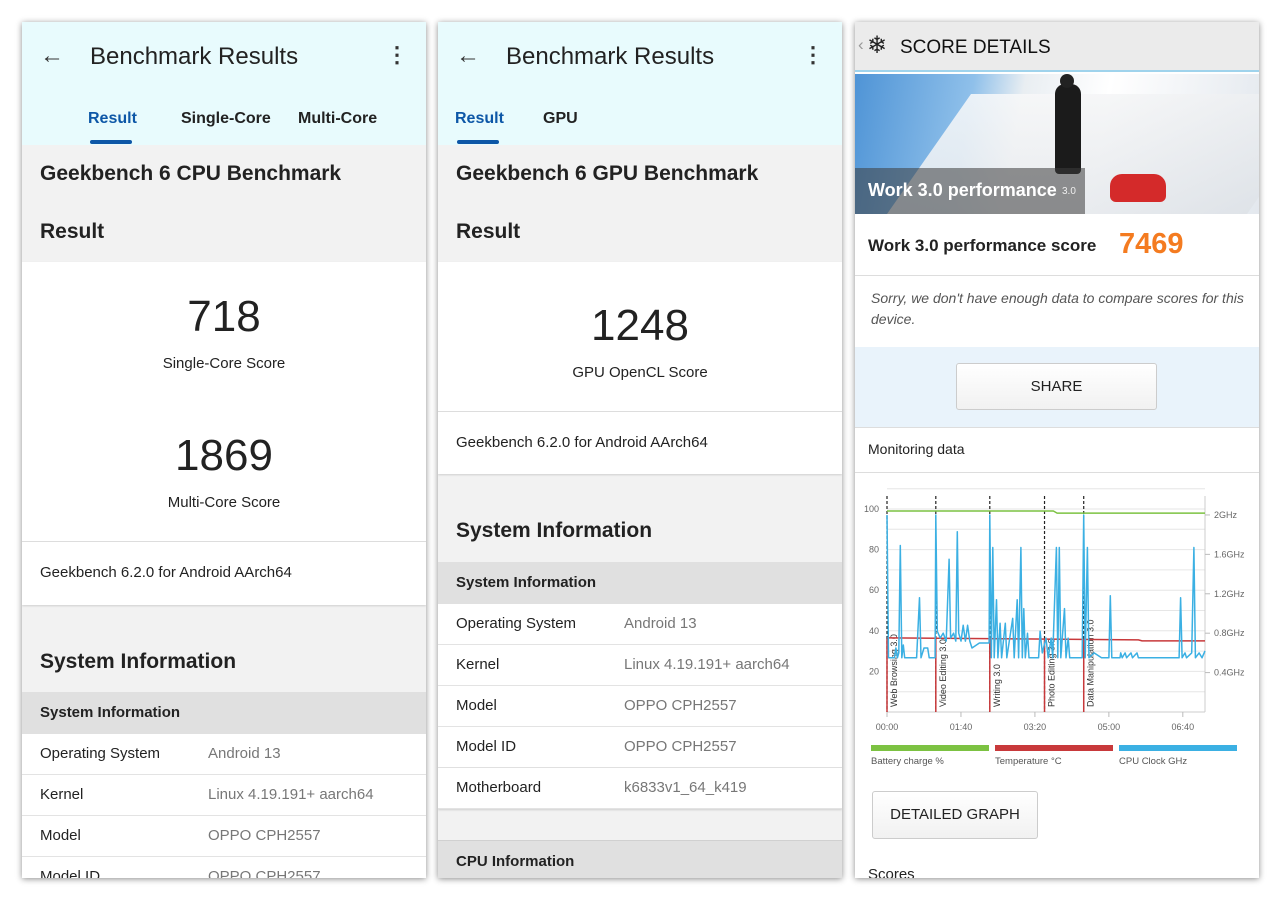 Image resolution: width=1280 pixels, height=898 pixels. I want to click on back-chevron-icon: ‹, so click(861, 45).